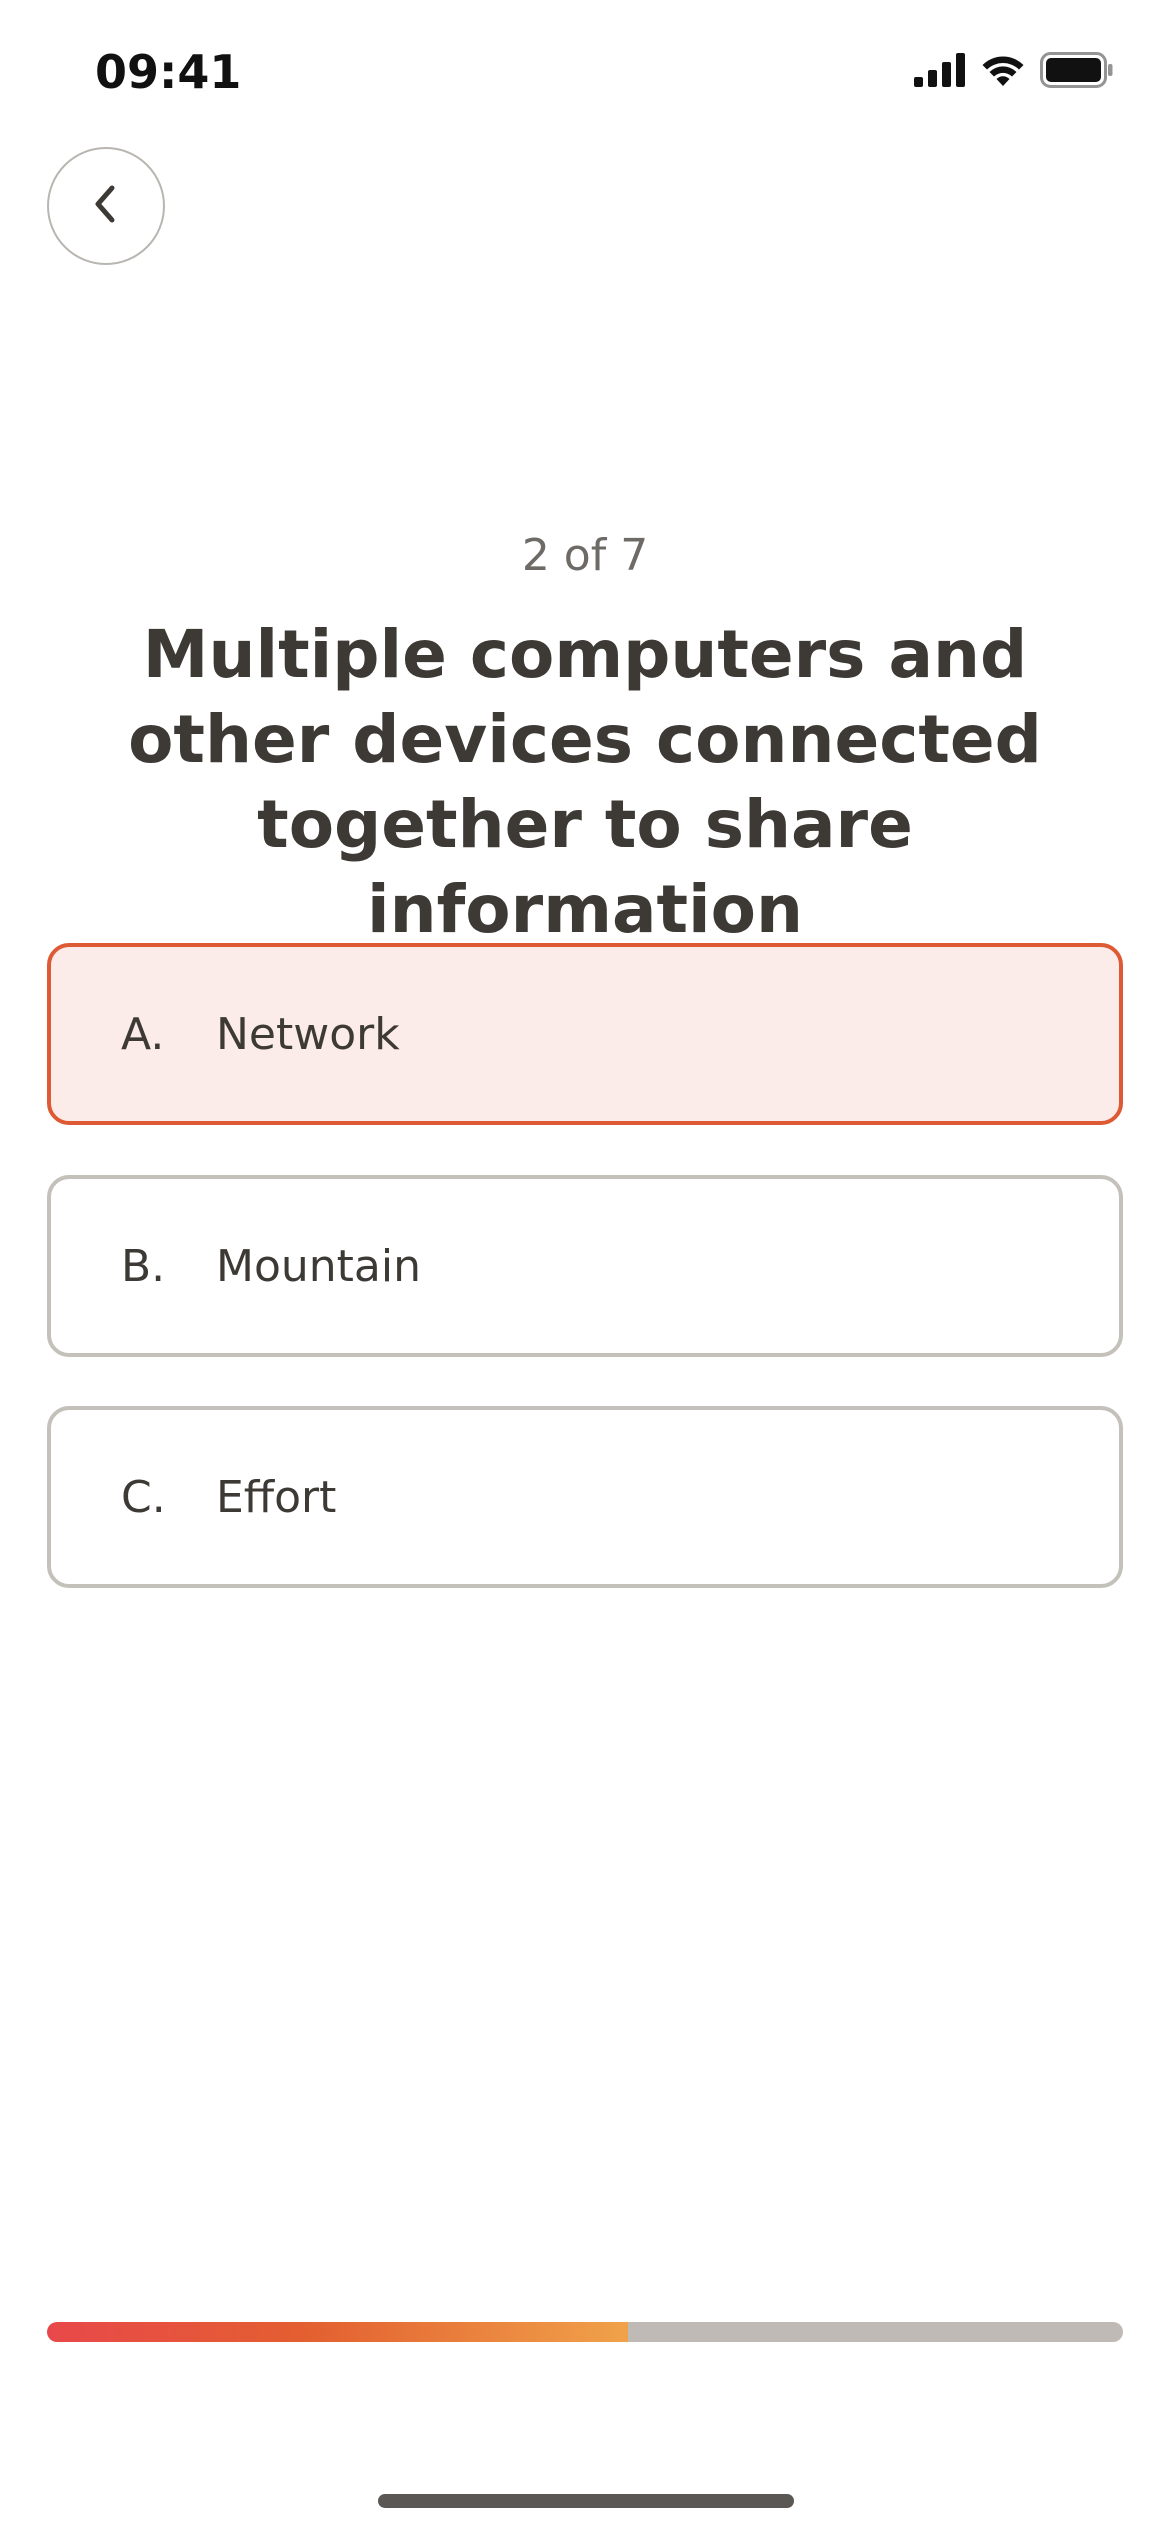 This screenshot has width=1170, height=2532. I want to click on back-button, so click(106, 206).